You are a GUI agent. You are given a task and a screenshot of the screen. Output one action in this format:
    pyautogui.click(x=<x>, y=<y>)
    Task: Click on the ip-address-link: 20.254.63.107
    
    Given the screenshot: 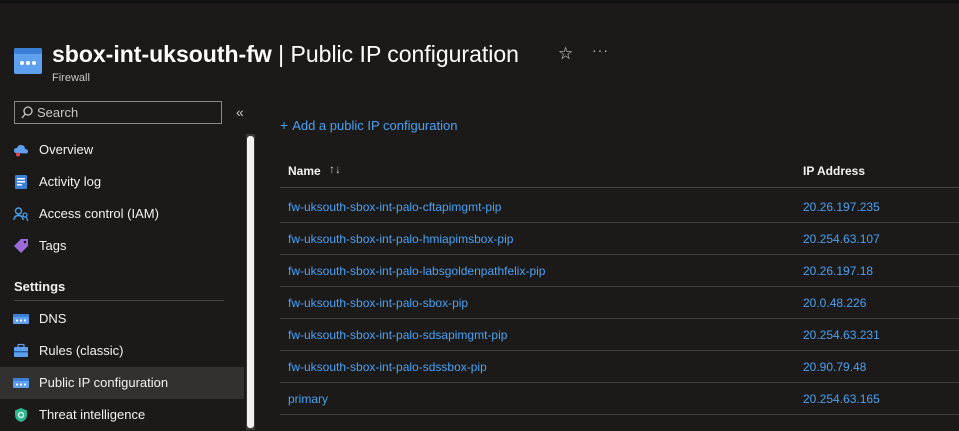 What is the action you would take?
    pyautogui.click(x=841, y=239)
    